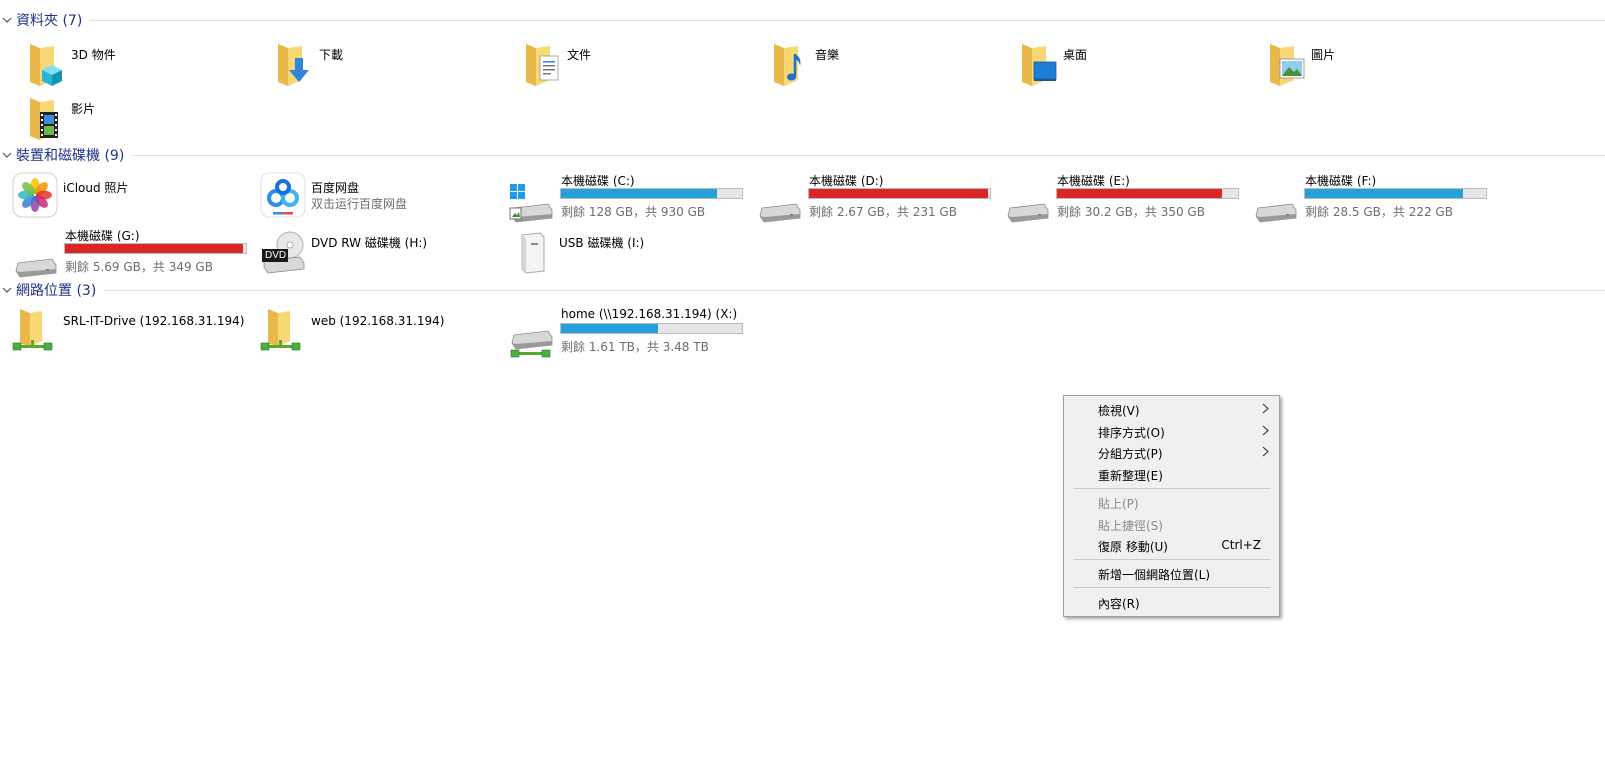 Image resolution: width=1605 pixels, height=776 pixels. Describe the element at coordinates (83, 109) in the screenshot. I see `folder-name: 影片` at that location.